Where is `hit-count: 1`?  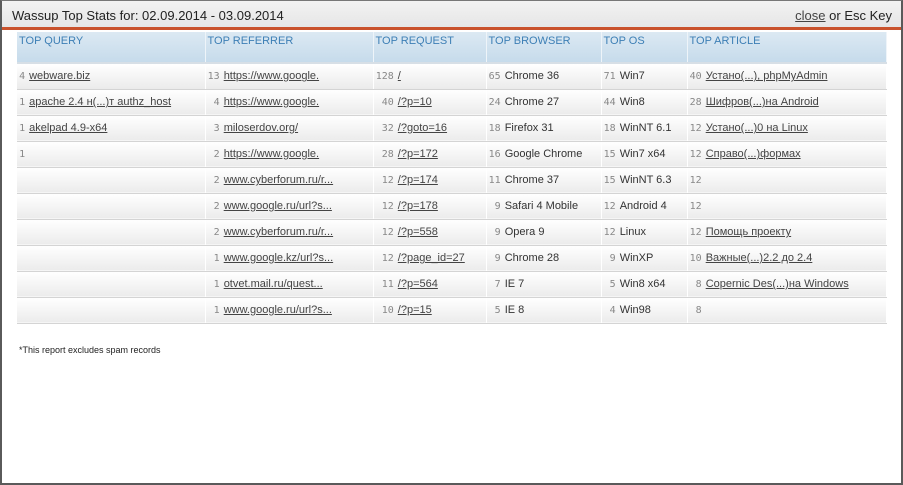 hit-count: 1 is located at coordinates (216, 284).